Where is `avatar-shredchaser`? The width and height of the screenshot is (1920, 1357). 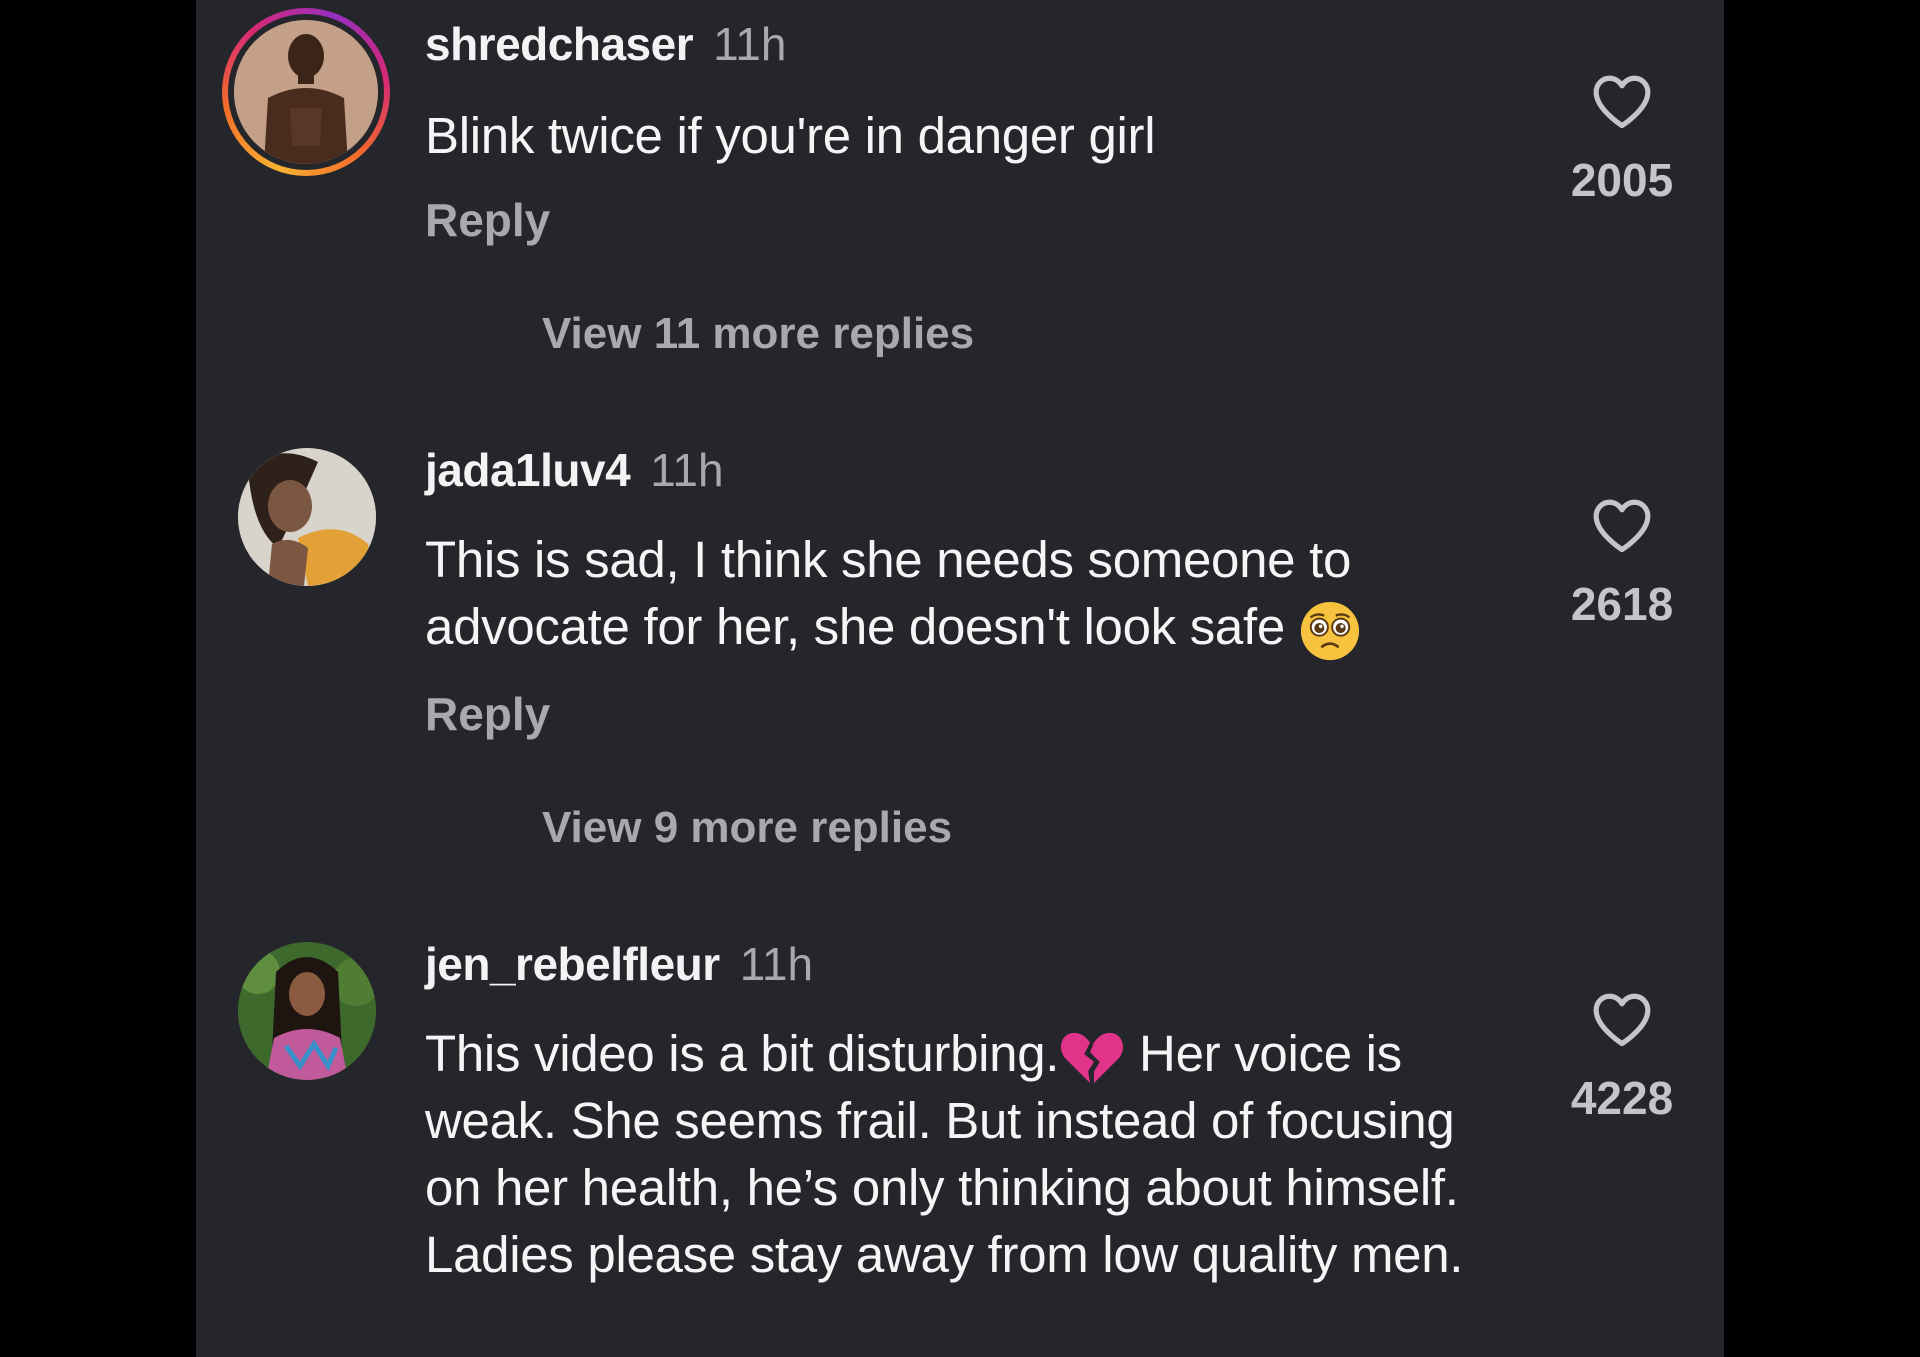
avatar-shredchaser is located at coordinates (306, 92).